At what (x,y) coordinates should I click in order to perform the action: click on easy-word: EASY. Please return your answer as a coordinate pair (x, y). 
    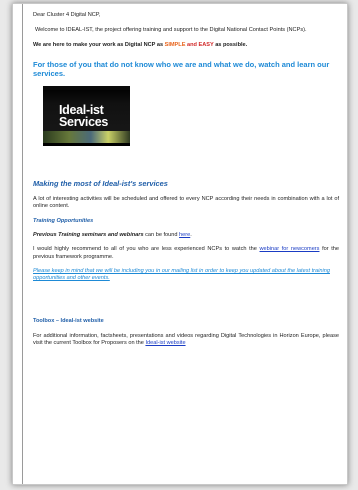
    Looking at the image, I should click on (206, 44).